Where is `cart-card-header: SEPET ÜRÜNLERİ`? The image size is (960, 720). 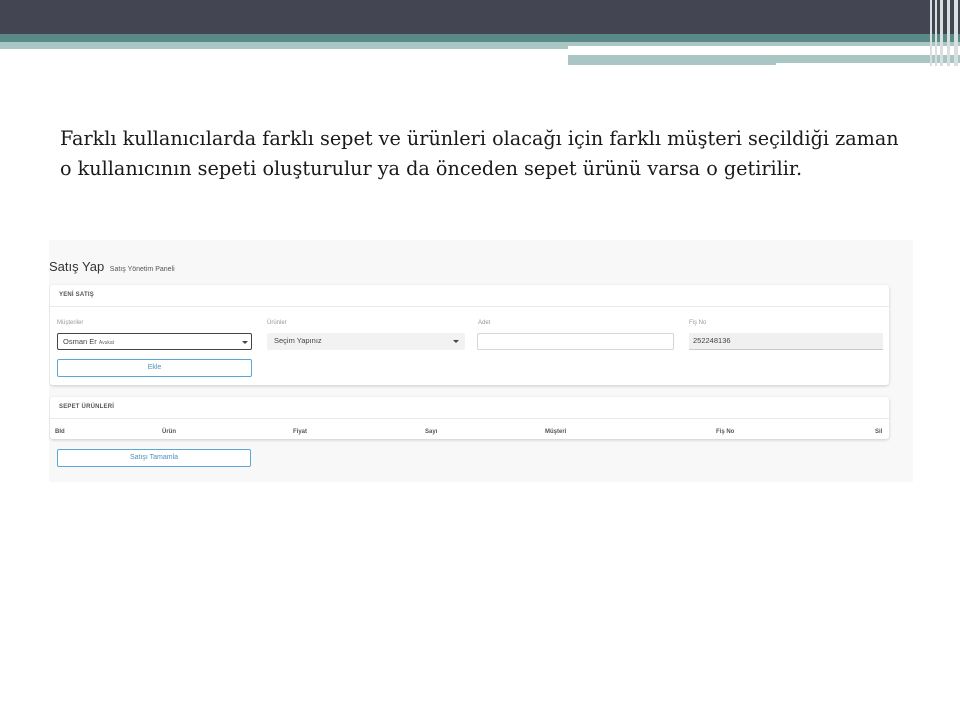 cart-card-header: SEPET ÜRÜNLERİ is located at coordinates (469, 408).